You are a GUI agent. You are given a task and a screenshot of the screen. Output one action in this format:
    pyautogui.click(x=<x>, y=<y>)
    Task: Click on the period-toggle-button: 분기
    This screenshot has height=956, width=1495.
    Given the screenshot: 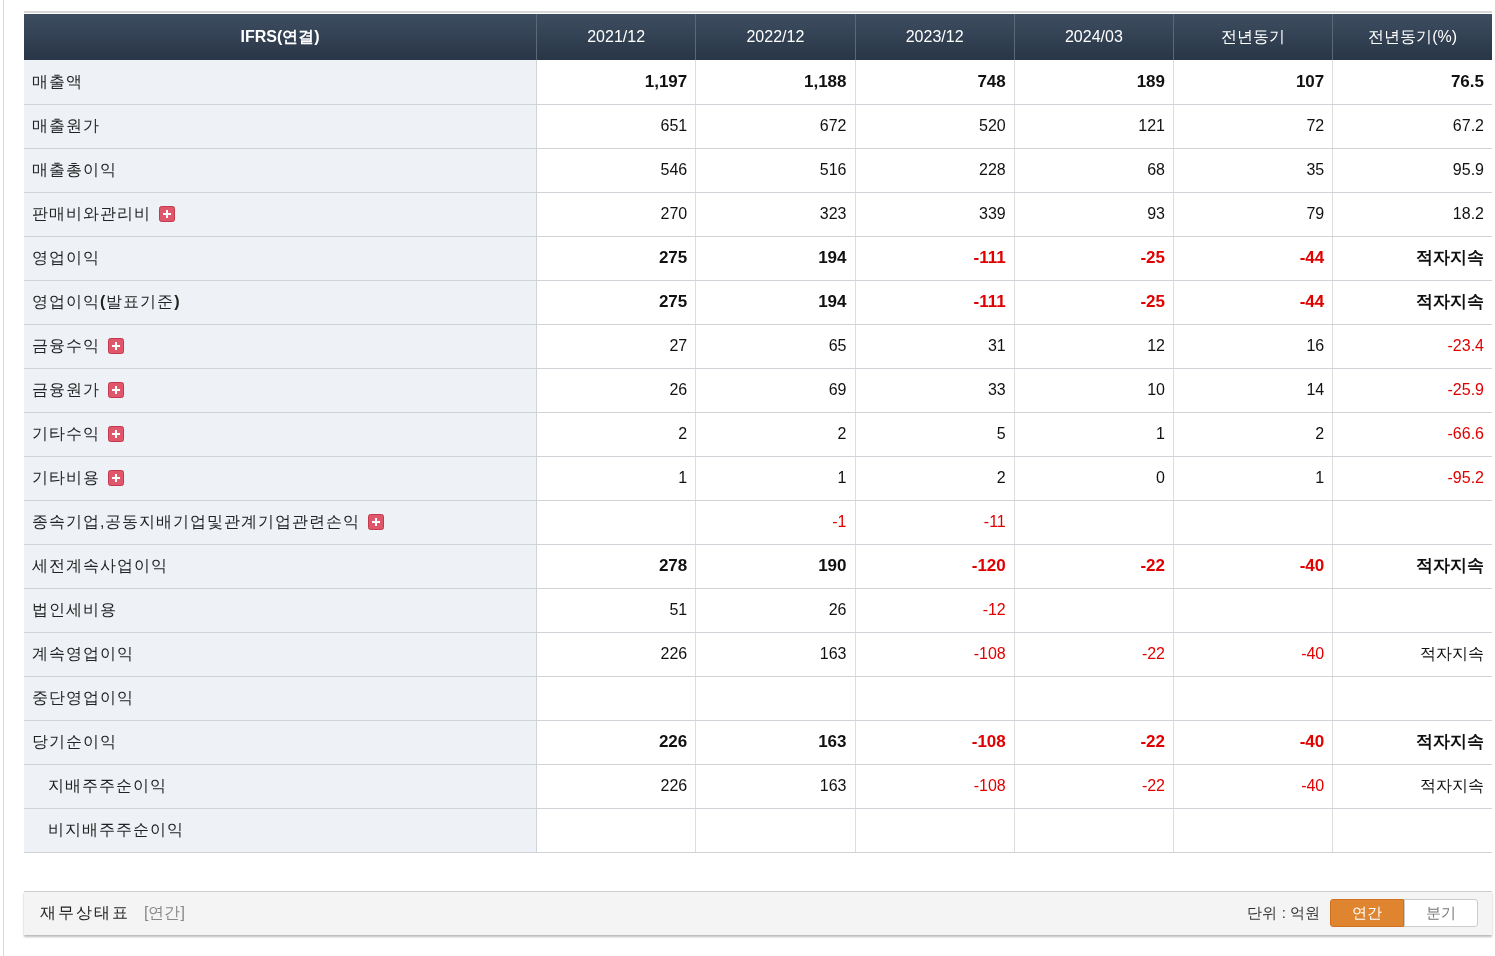 What is the action you would take?
    pyautogui.click(x=1441, y=913)
    